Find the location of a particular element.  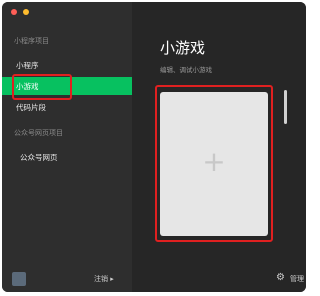

sidebar-item-code-snippets: 代码片段 is located at coordinates (67, 107).